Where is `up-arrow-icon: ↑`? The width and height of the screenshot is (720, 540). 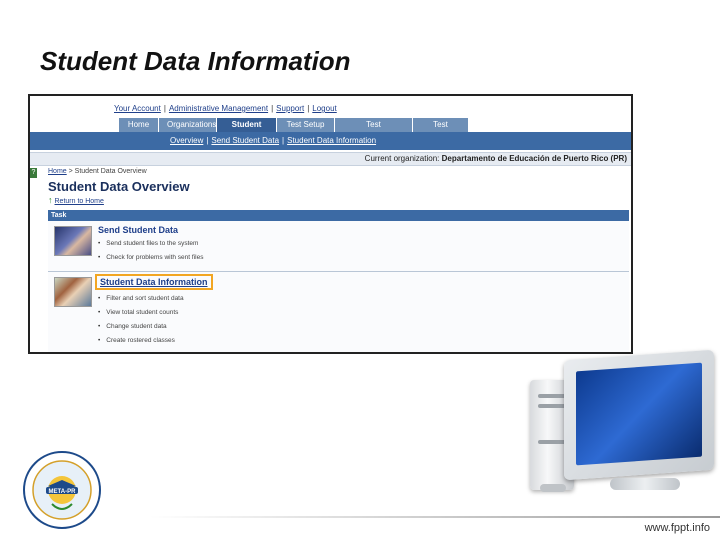
up-arrow-icon: ↑ is located at coordinates (50, 200).